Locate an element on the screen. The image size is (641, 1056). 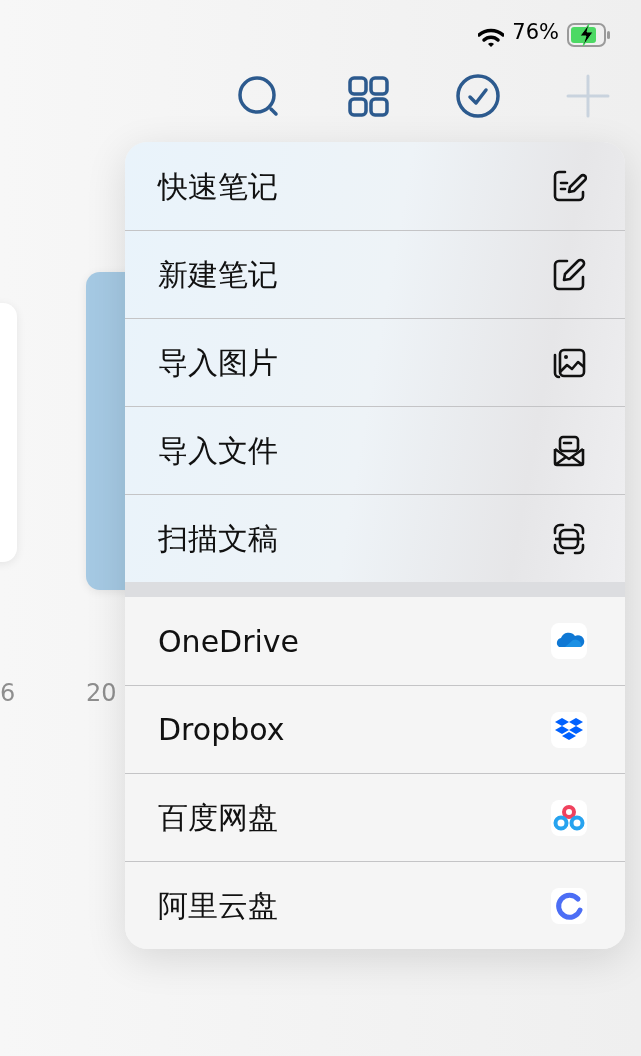
checkmark-button is located at coordinates (478, 96).